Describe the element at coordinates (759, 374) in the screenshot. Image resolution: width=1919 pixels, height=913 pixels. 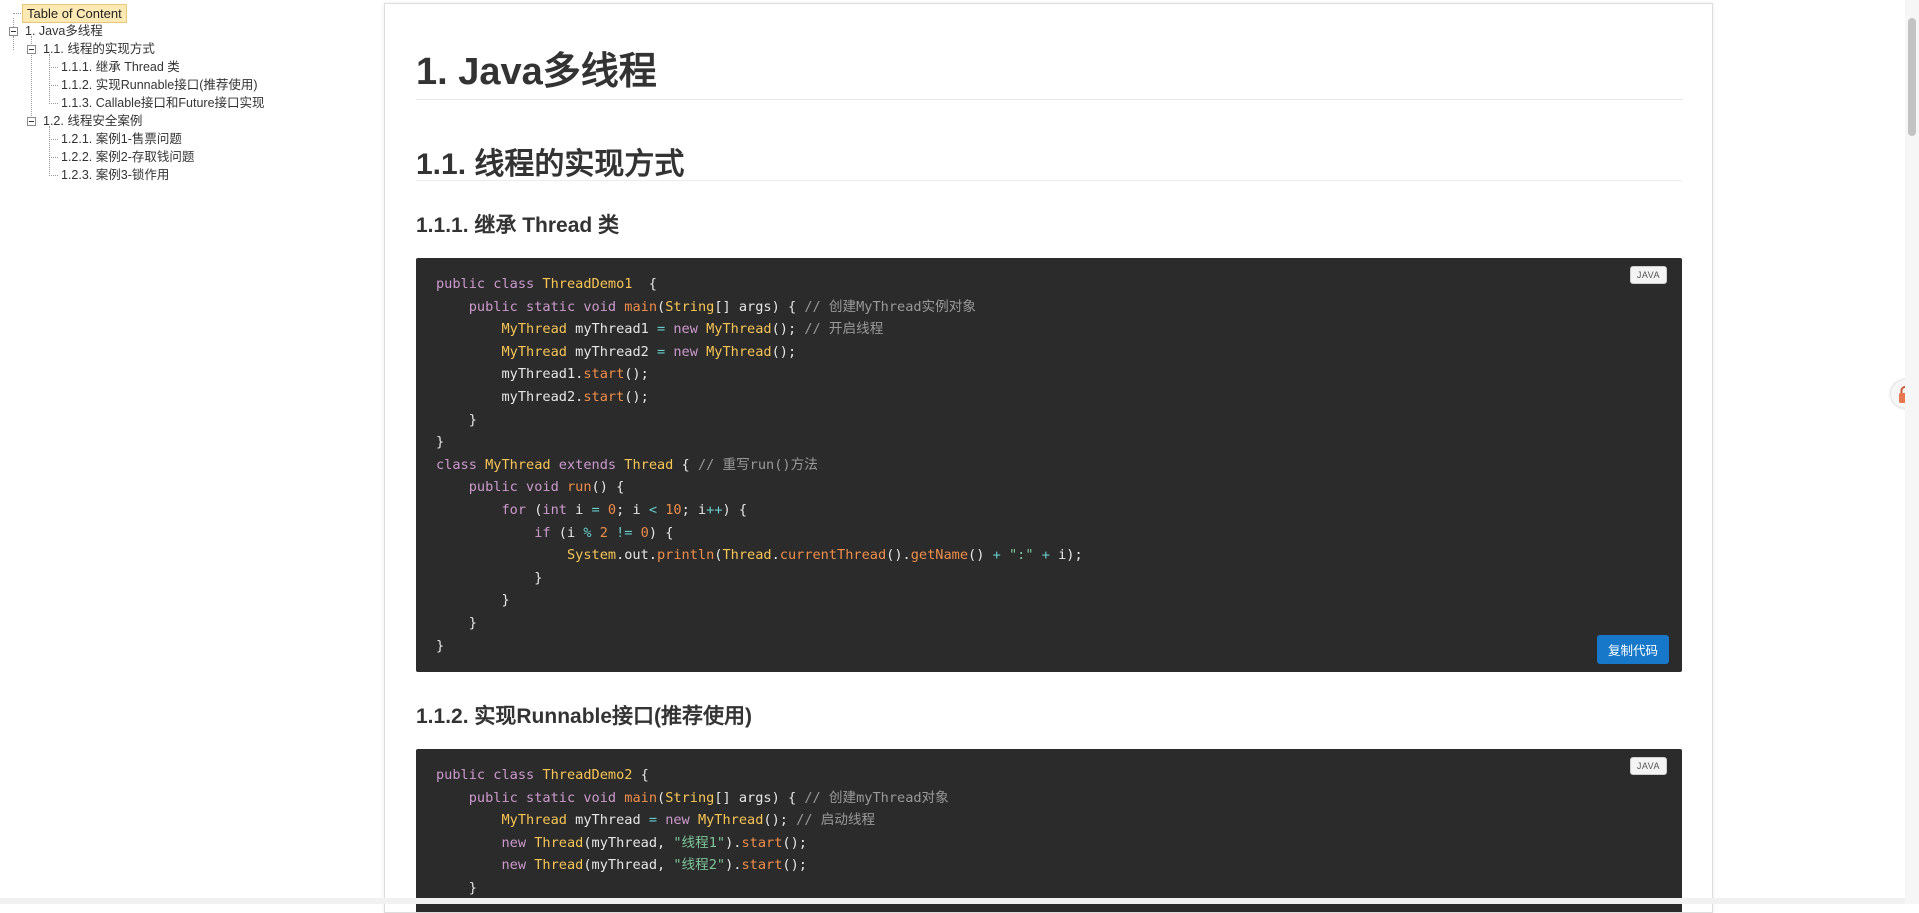
I see `code-line: myThread1.start();` at that location.